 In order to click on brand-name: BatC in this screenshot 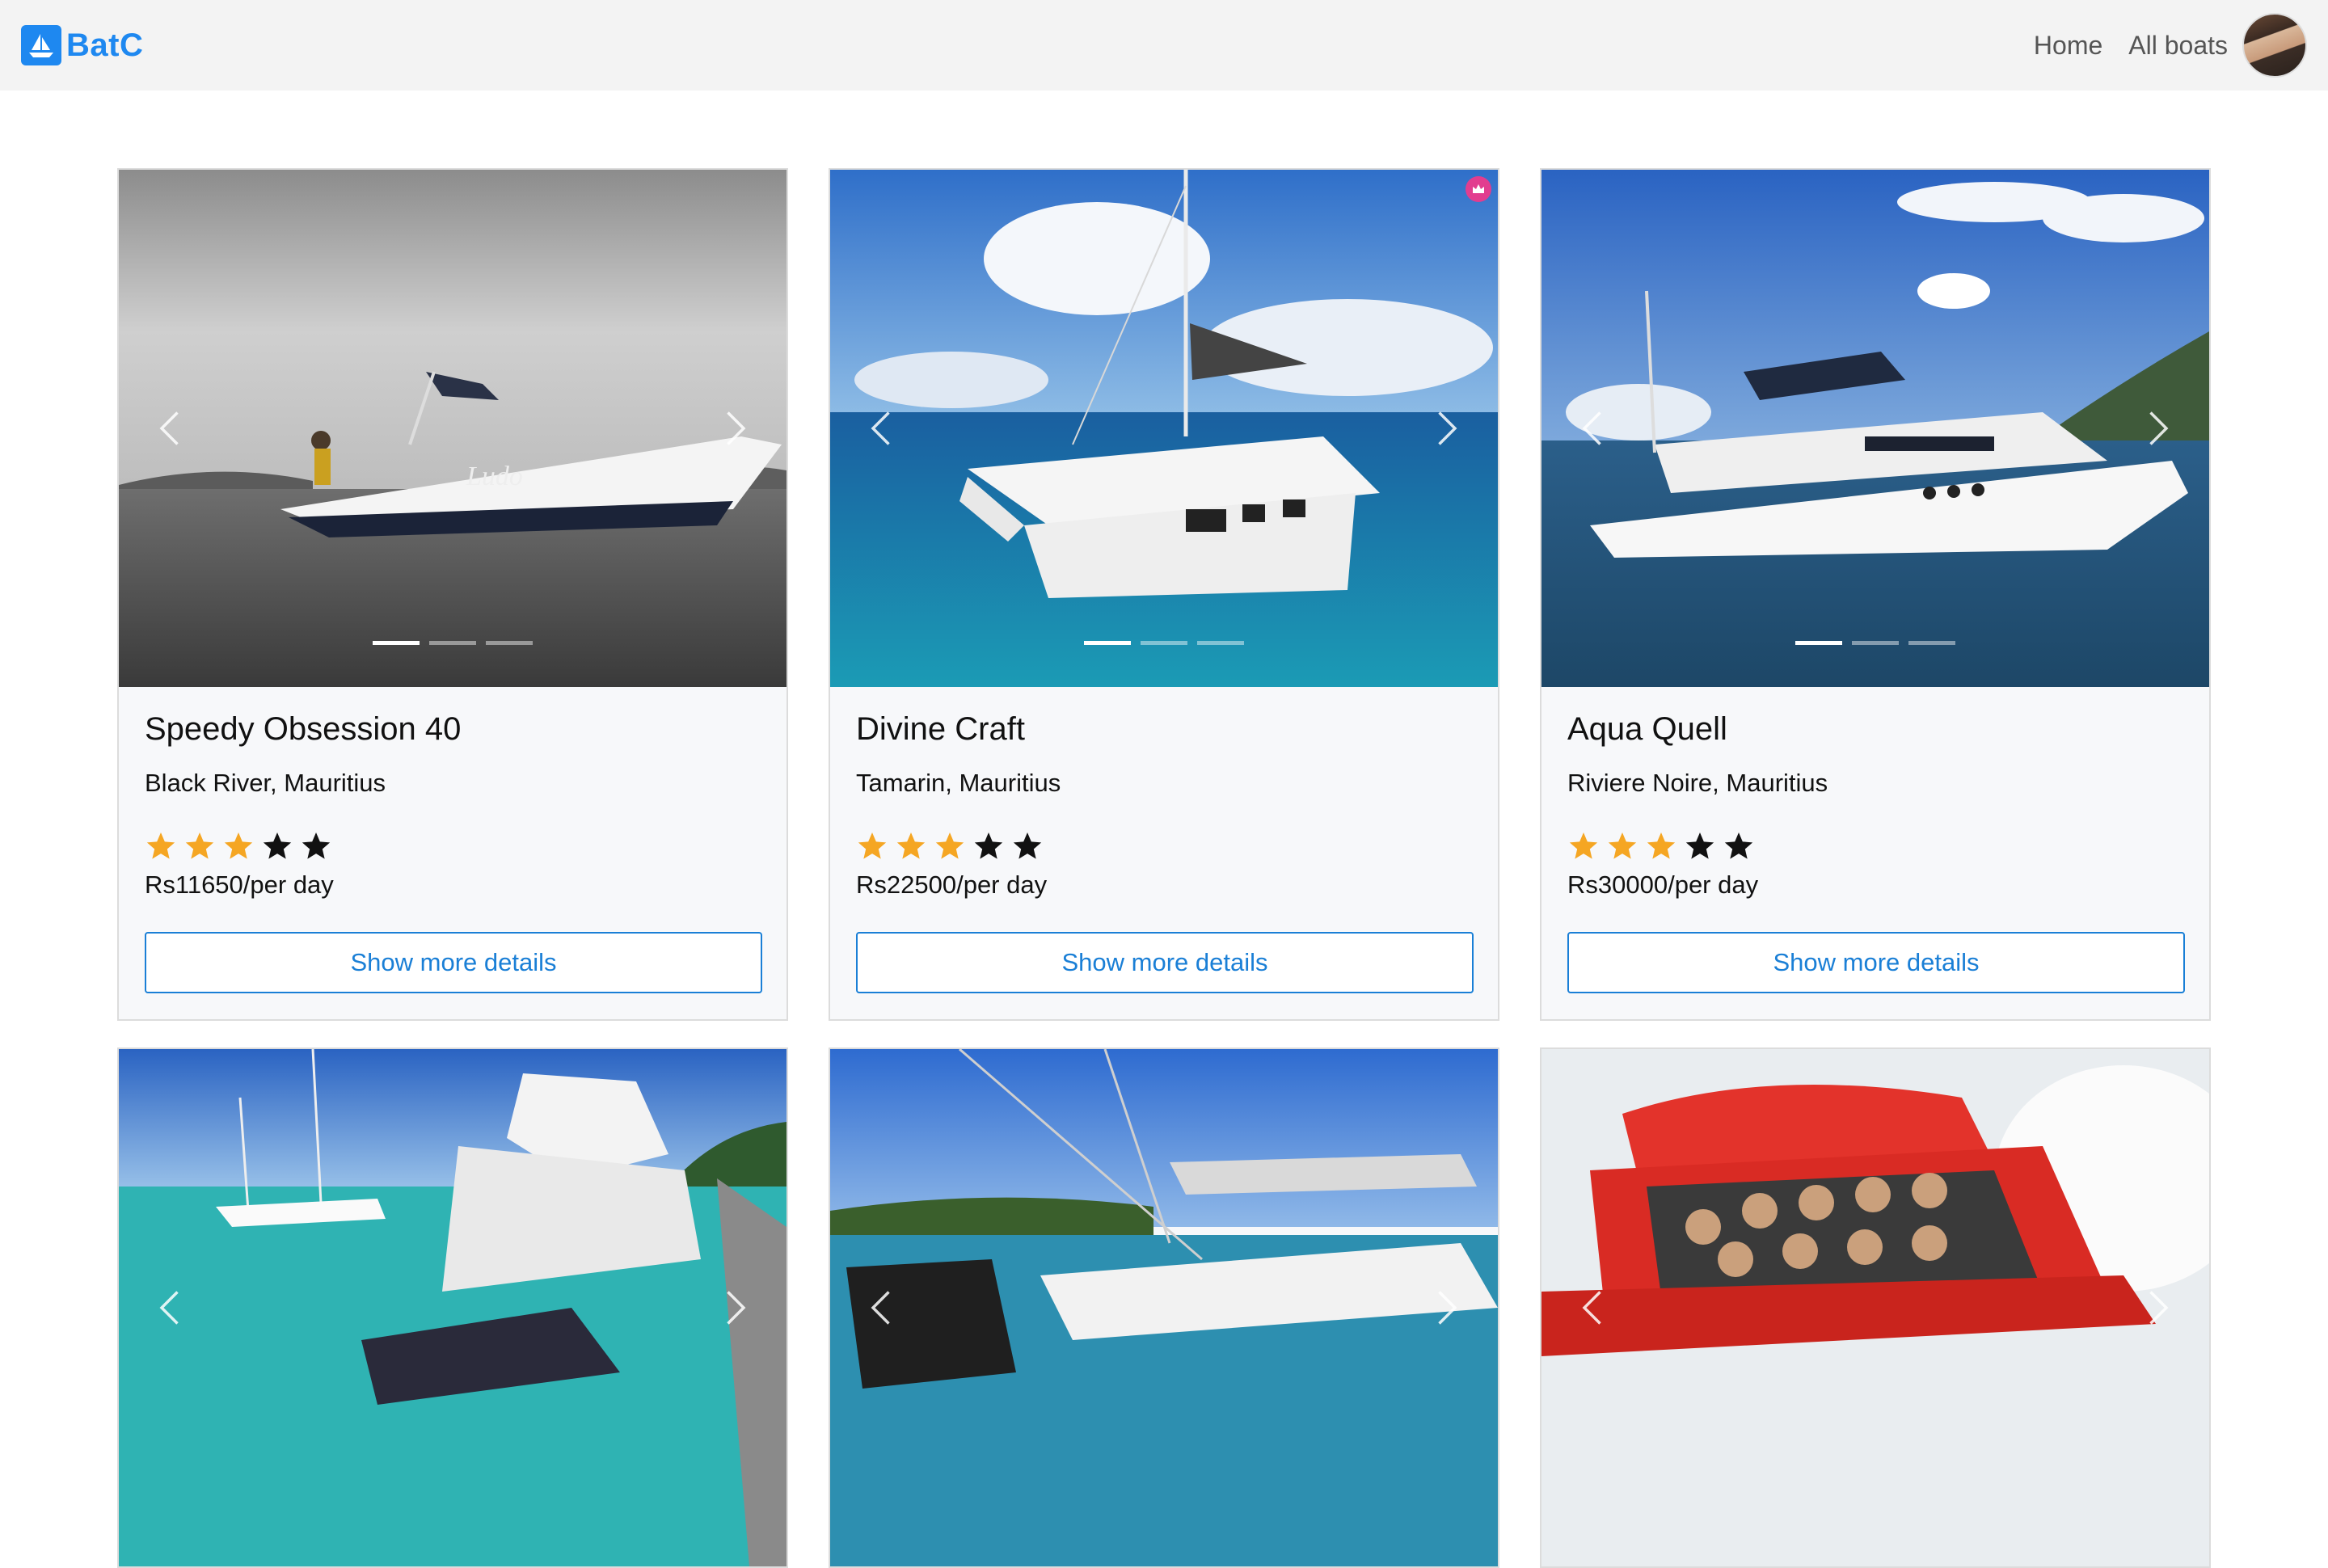, I will do `click(105, 45)`.